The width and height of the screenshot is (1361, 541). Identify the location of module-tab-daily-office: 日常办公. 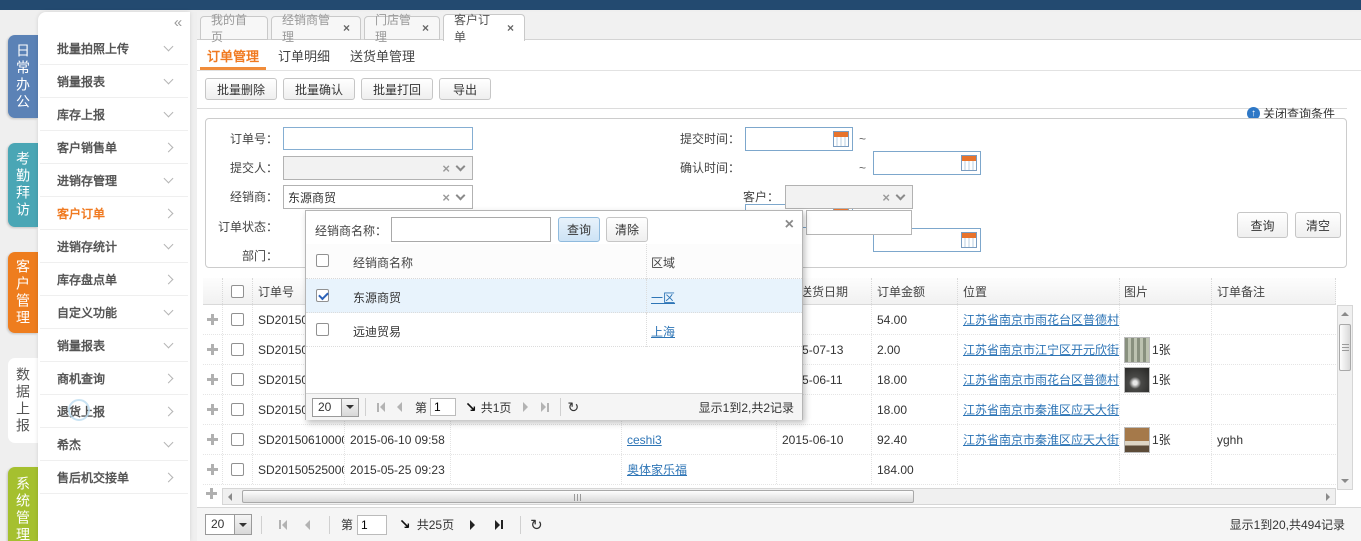
(23, 76).